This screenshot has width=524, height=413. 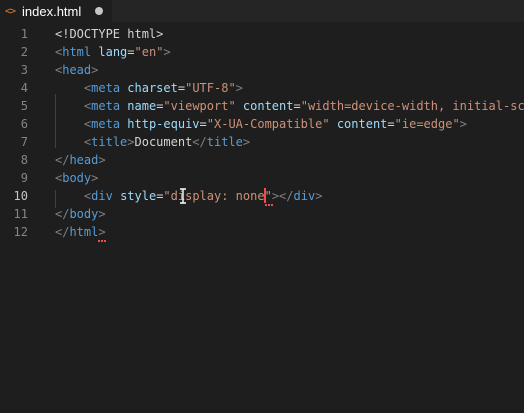 What do you see at coordinates (412, 106) in the screenshot?
I see `code-token: "width=device-width, initial-sc` at bounding box center [412, 106].